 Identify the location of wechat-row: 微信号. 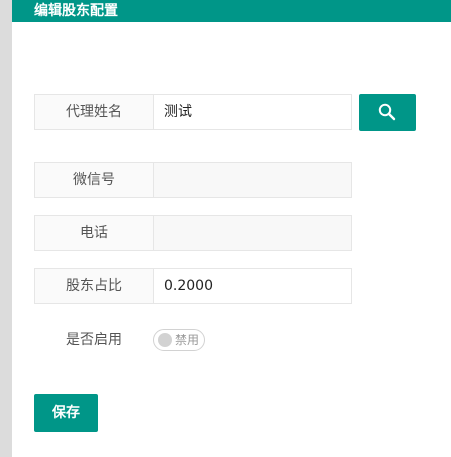
(193, 180).